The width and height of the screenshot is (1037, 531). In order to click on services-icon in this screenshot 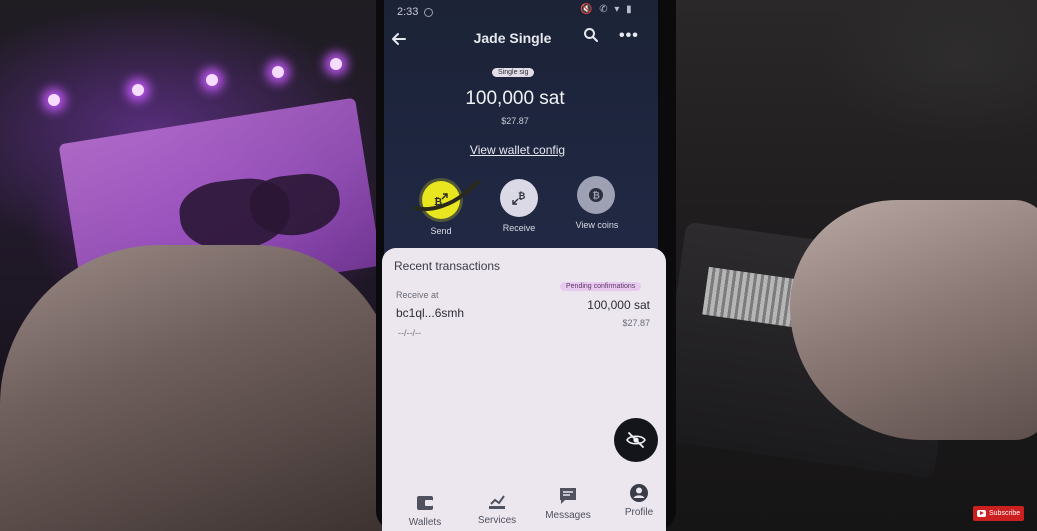, I will do `click(497, 502)`.